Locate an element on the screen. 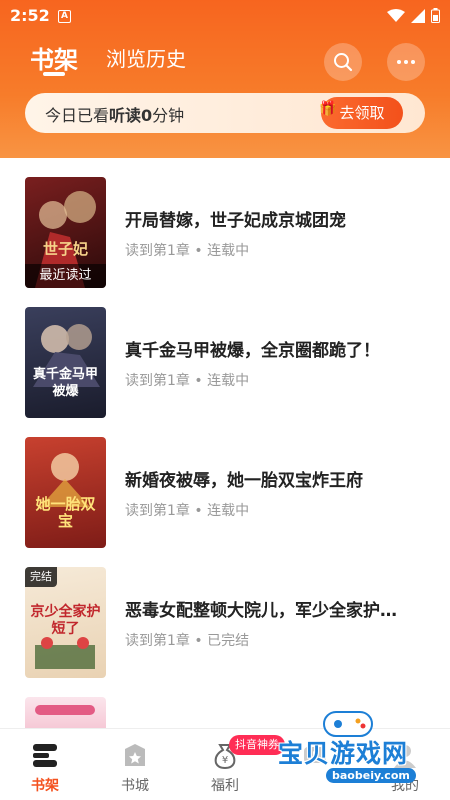  reading-suffix: 分钟 is located at coordinates (168, 115).